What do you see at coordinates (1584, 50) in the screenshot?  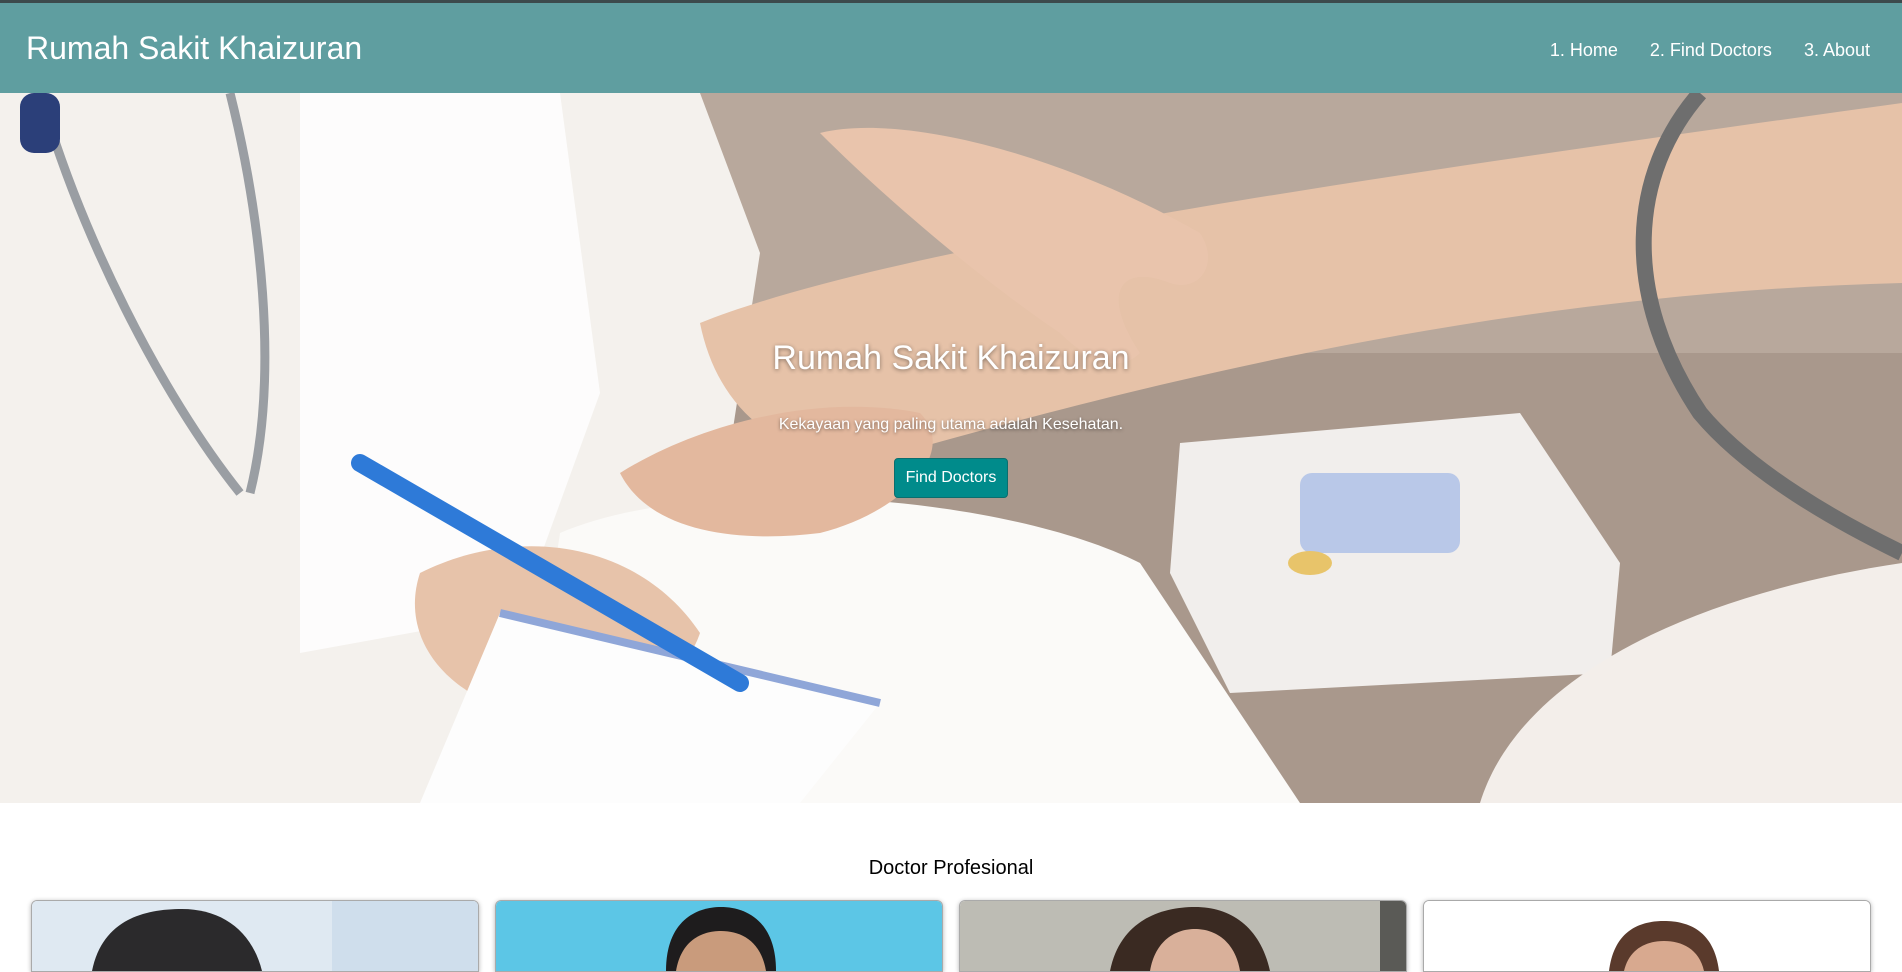 I see `nav-link-home: 1. Home` at bounding box center [1584, 50].